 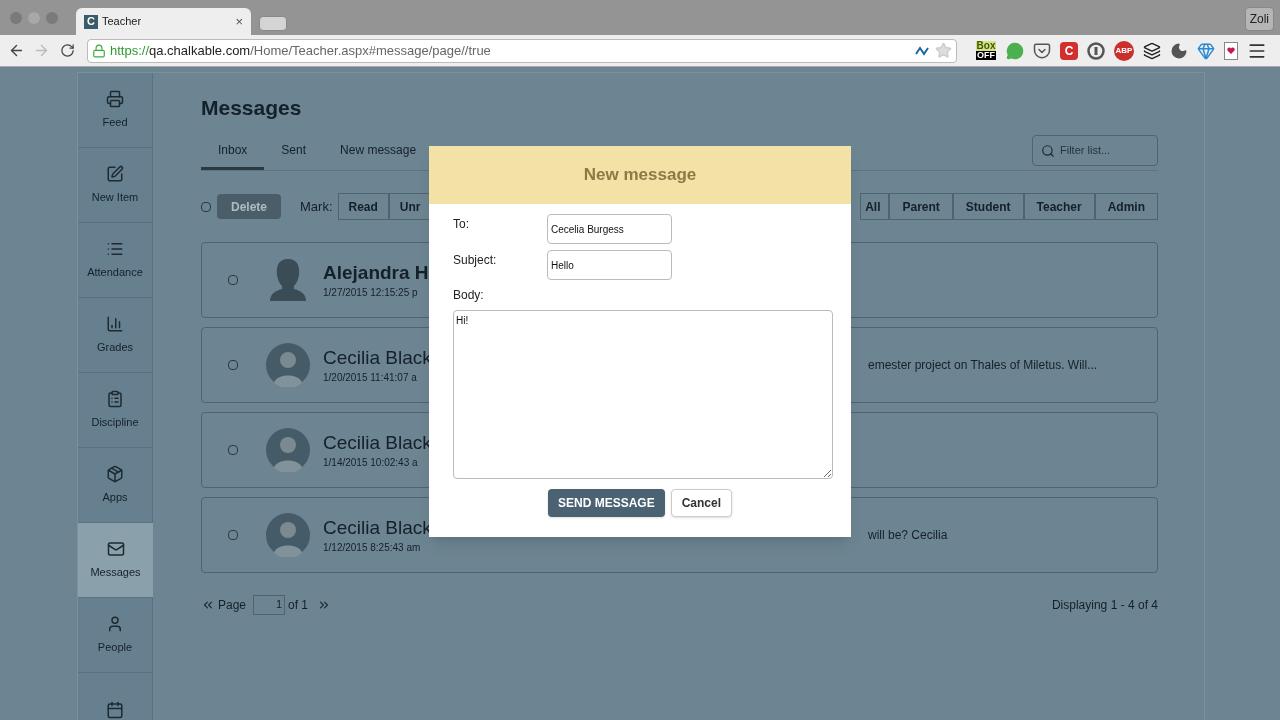 What do you see at coordinates (301, 50) in the screenshot?
I see `url-text: https://qa.chalkable.com/Home/Teacher.aspx#message/page//true` at bounding box center [301, 50].